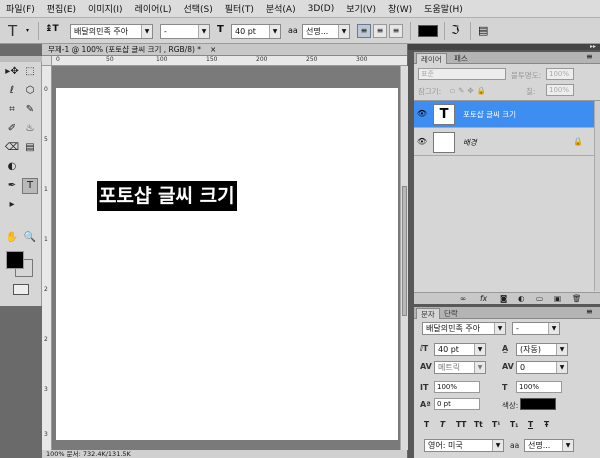  I want to click on zoom-tool-icon: 🔍, so click(30, 238).